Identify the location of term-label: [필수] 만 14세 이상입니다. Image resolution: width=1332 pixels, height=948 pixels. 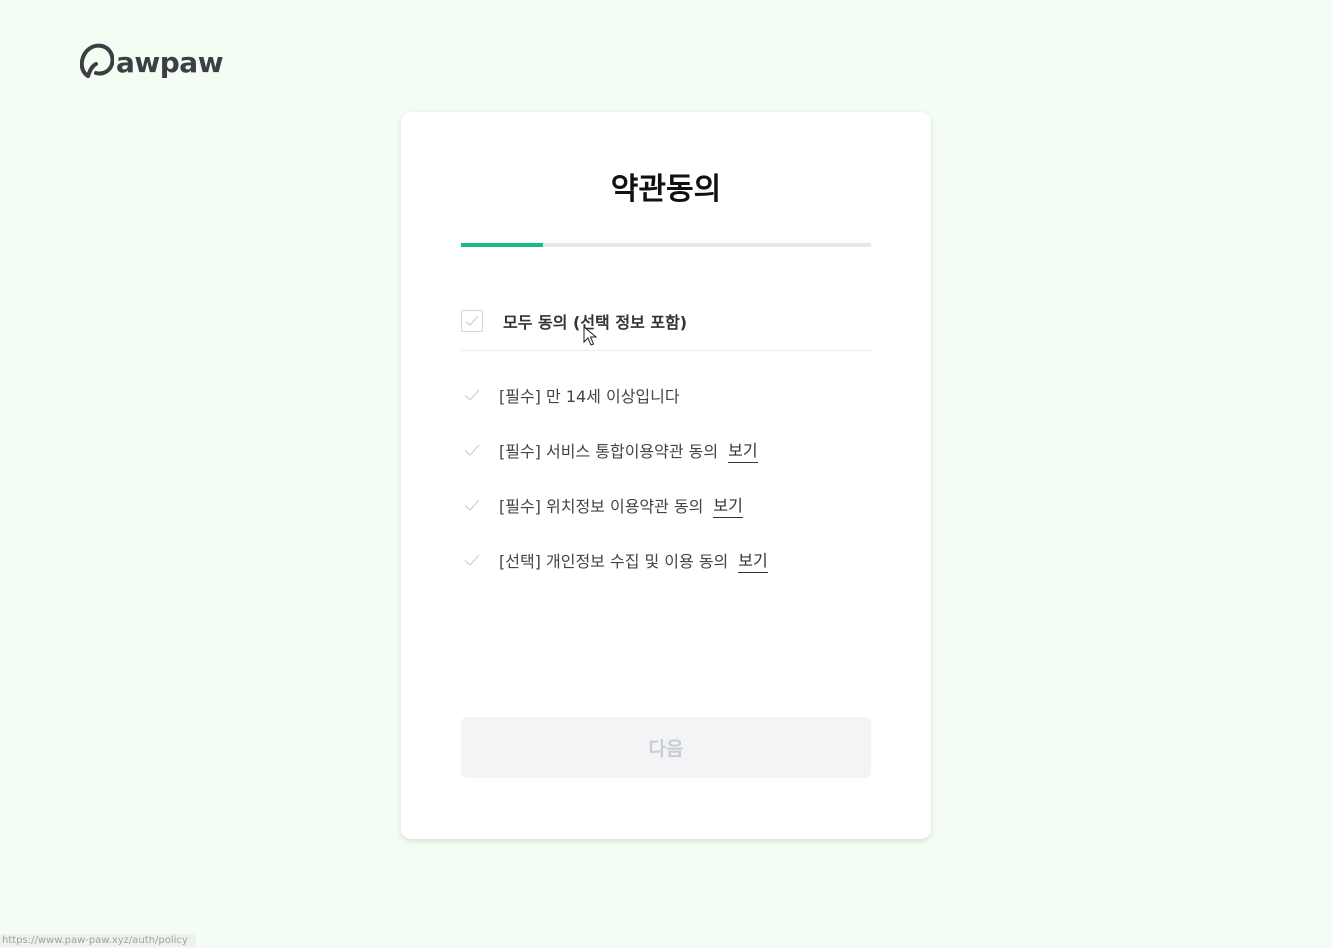
(589, 396).